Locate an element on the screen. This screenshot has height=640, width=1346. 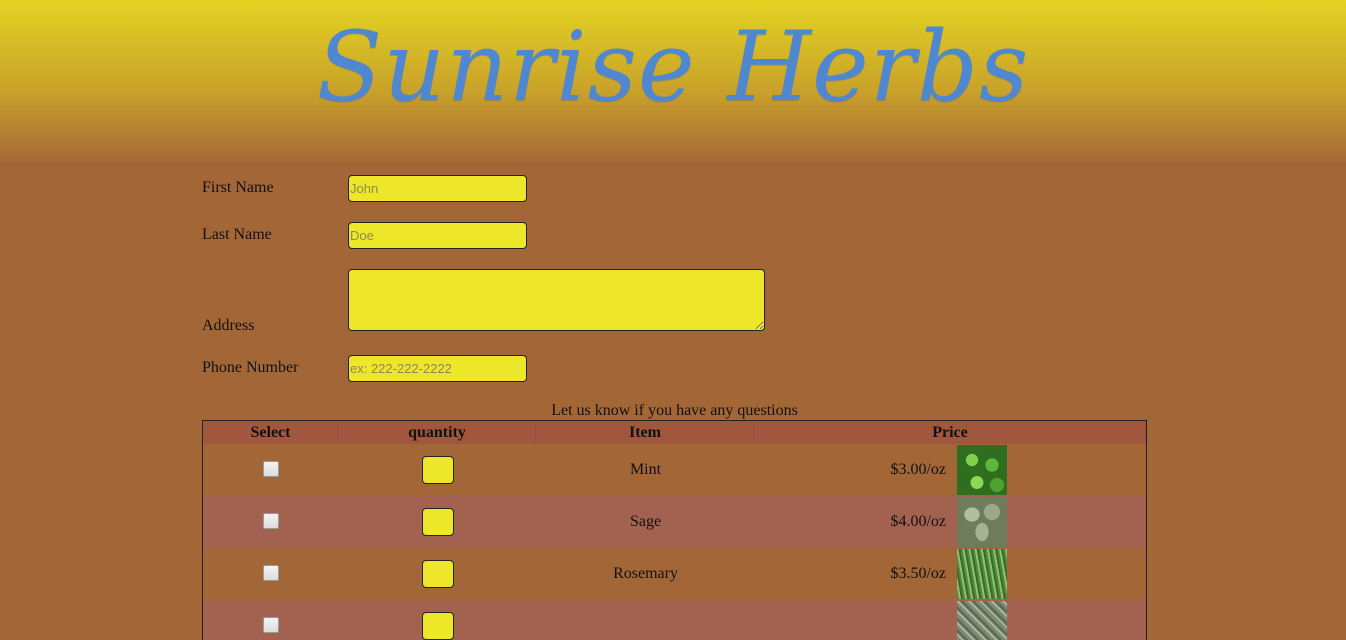
header-select: Select is located at coordinates (271, 432).